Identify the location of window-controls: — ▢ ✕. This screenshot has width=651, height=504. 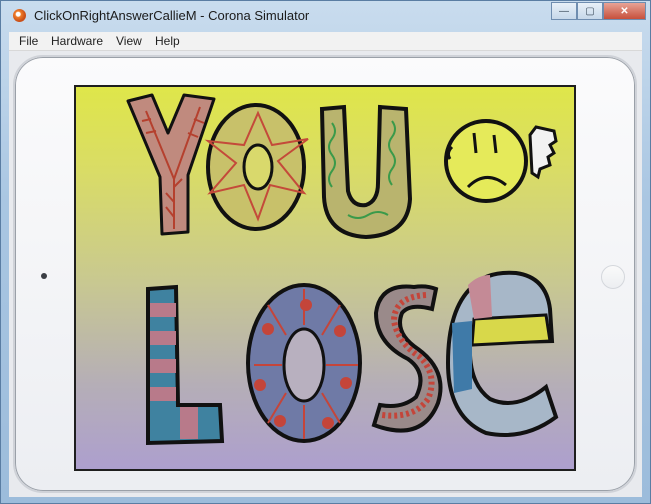
(598, 11).